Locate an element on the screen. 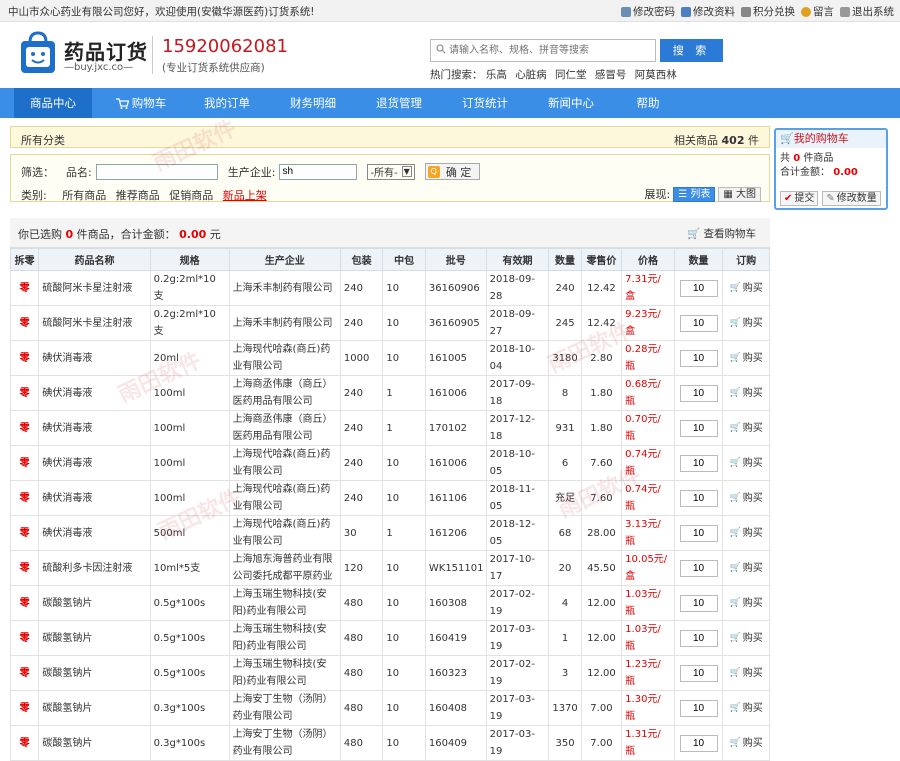 This screenshot has height=761, width=900. cell-qty: 245 is located at coordinates (565, 323).